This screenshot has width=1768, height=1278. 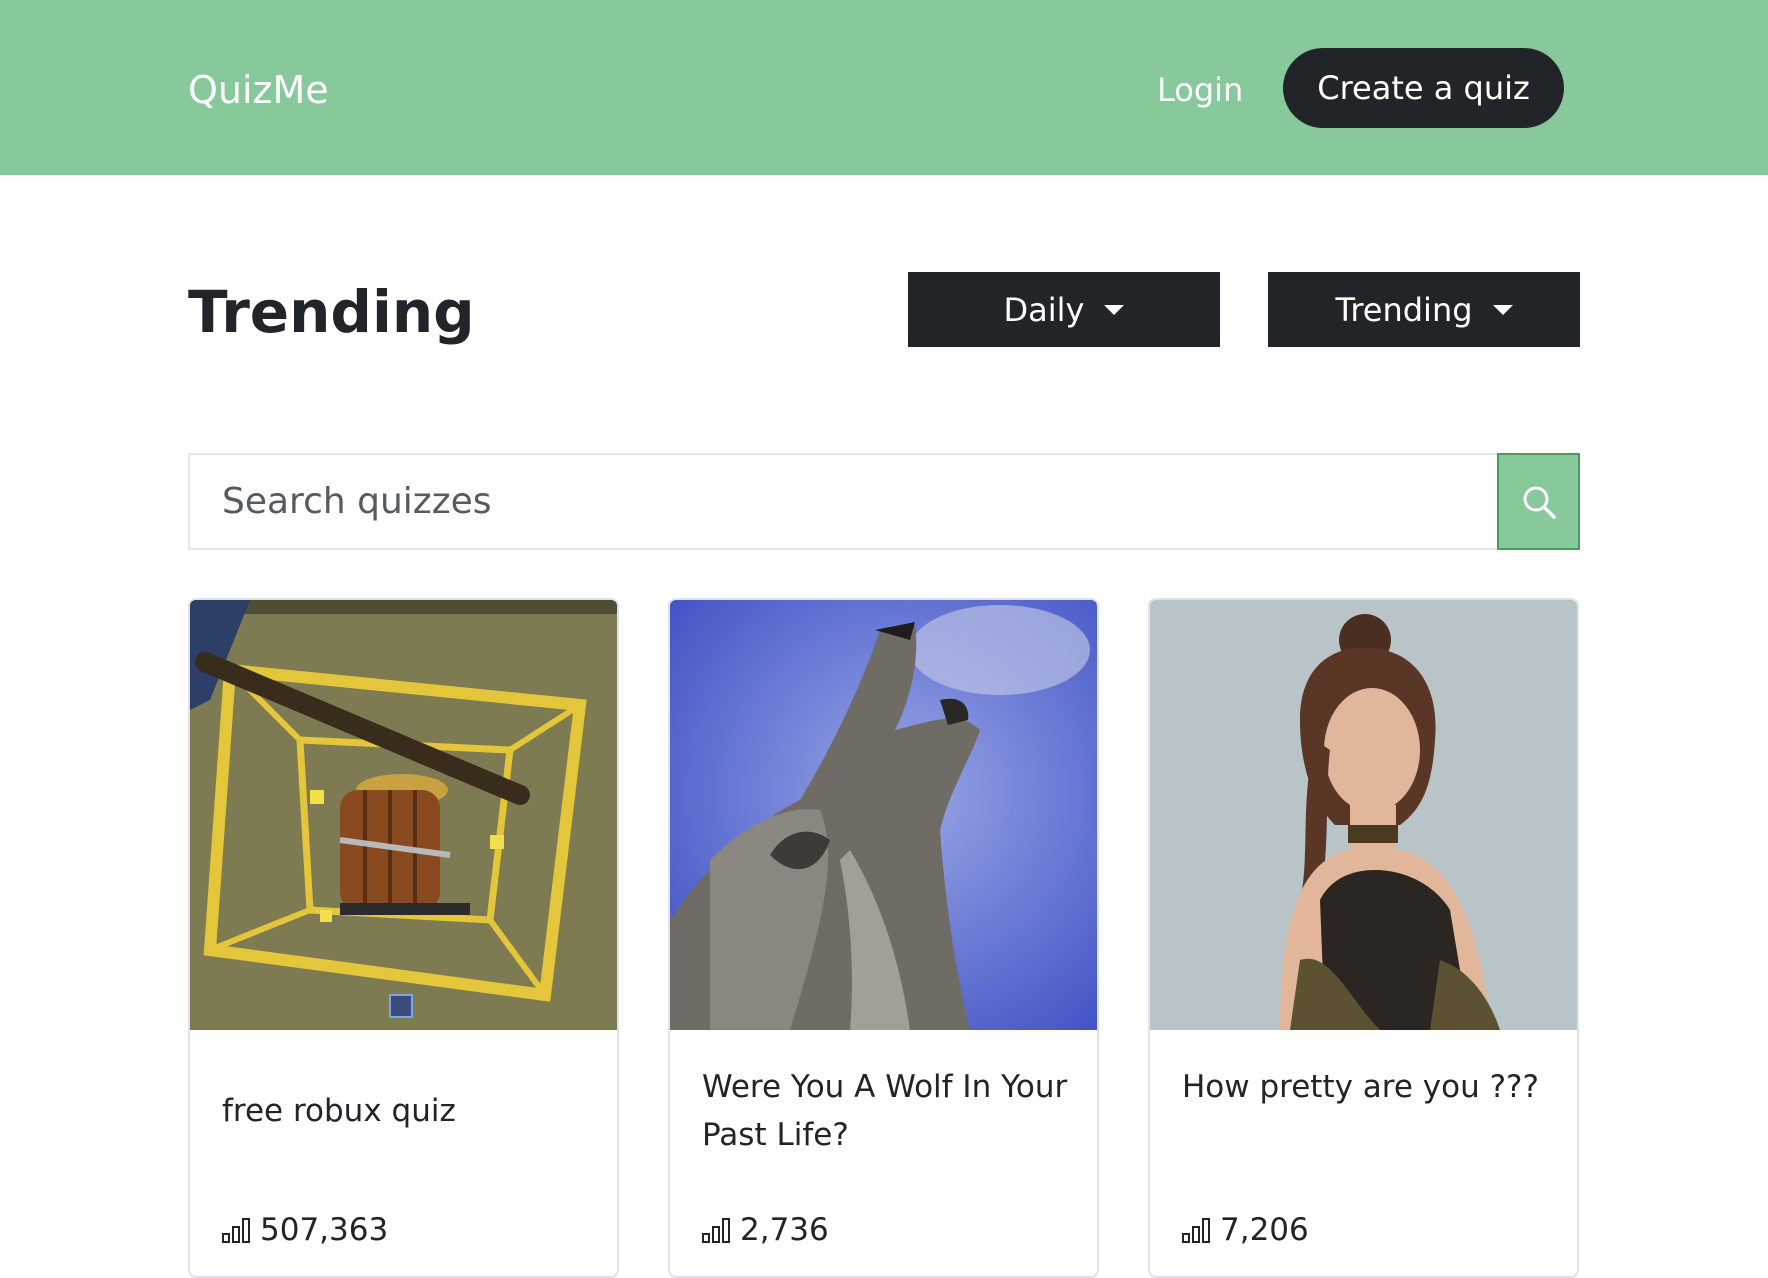 I want to click on quiz-card: Were You A Wolf In Your Past Life? 2,736, so click(x=883, y=938).